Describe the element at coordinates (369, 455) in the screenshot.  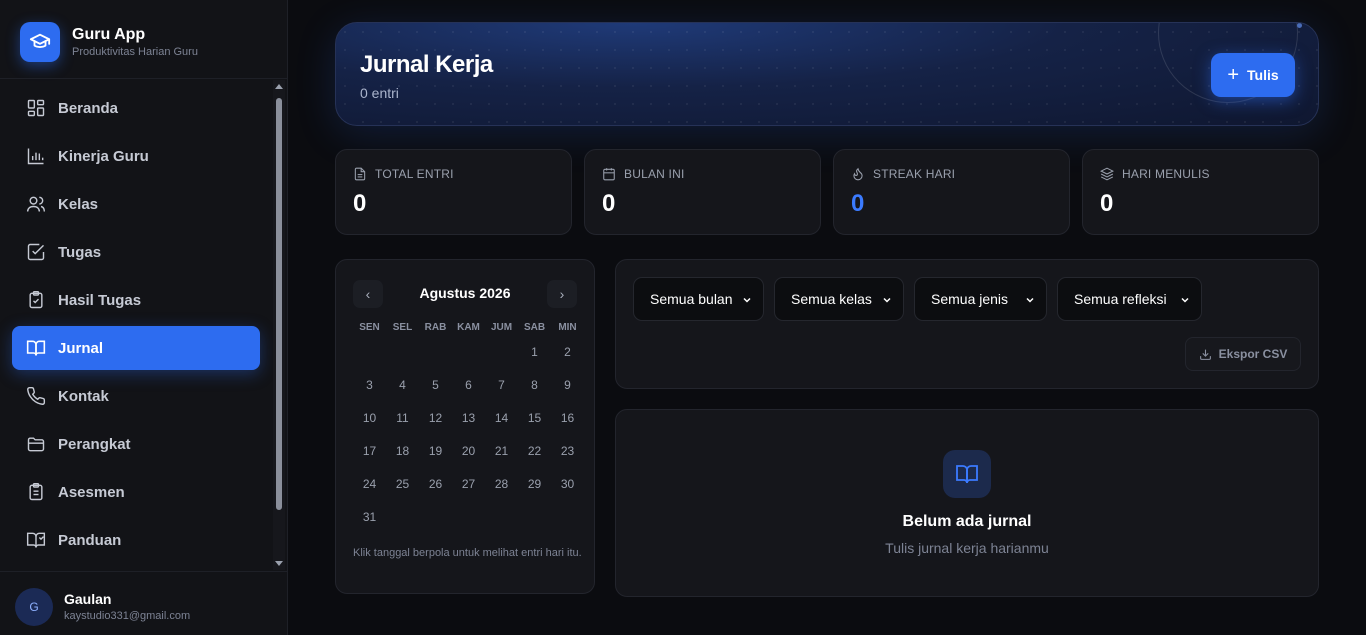
I see `calendar-day: 17` at that location.